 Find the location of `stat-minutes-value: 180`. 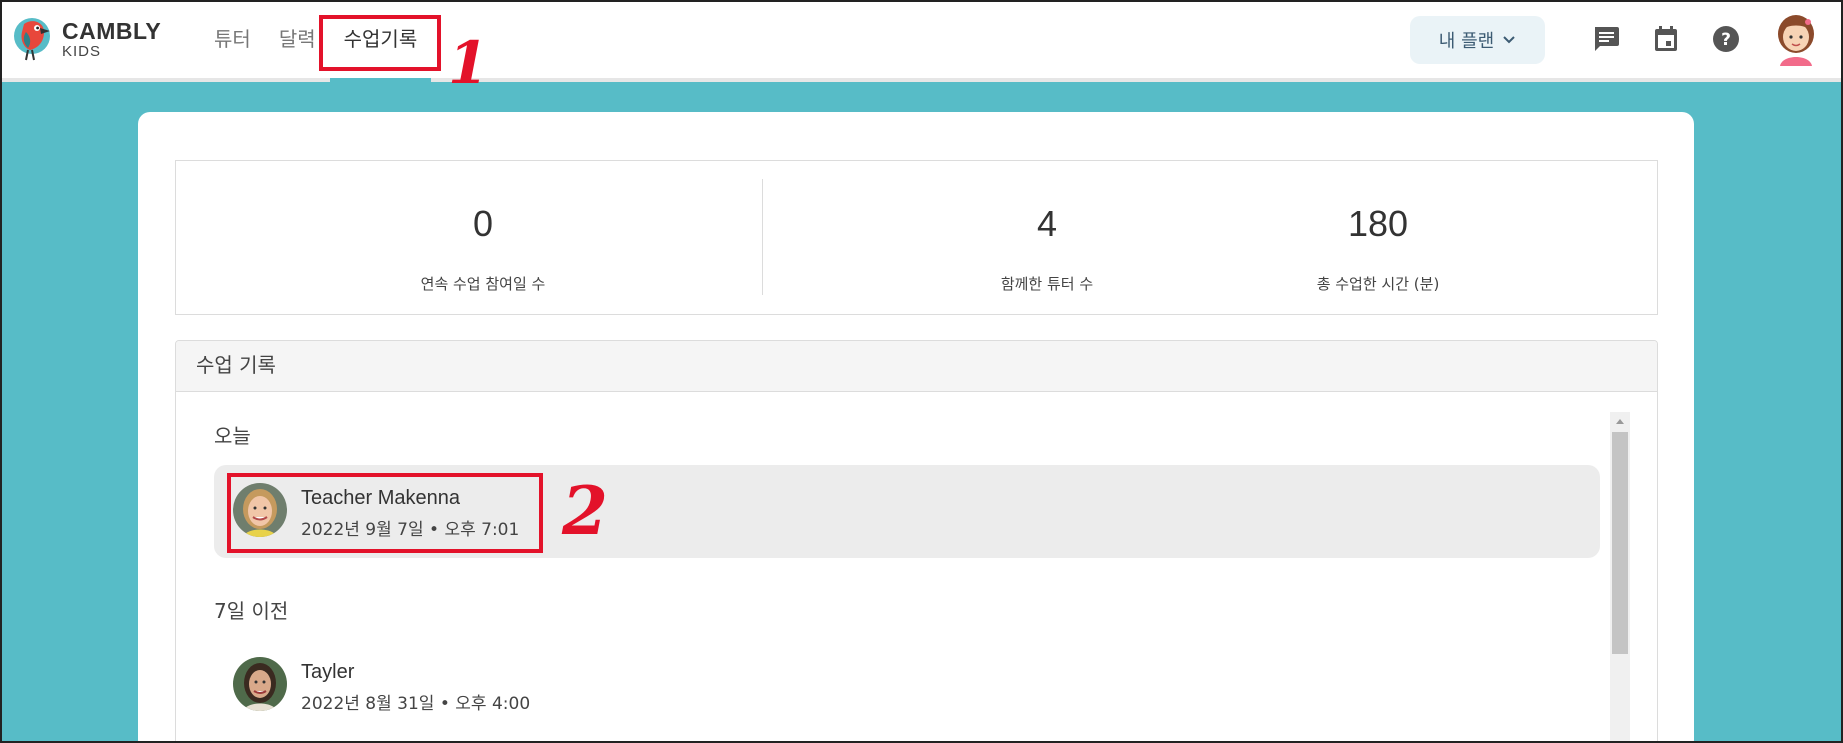

stat-minutes-value: 180 is located at coordinates (1378, 223).